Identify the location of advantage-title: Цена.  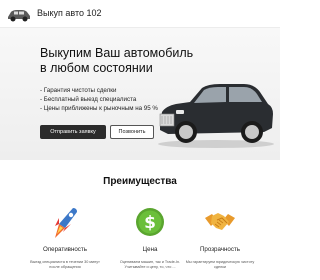
(150, 249).